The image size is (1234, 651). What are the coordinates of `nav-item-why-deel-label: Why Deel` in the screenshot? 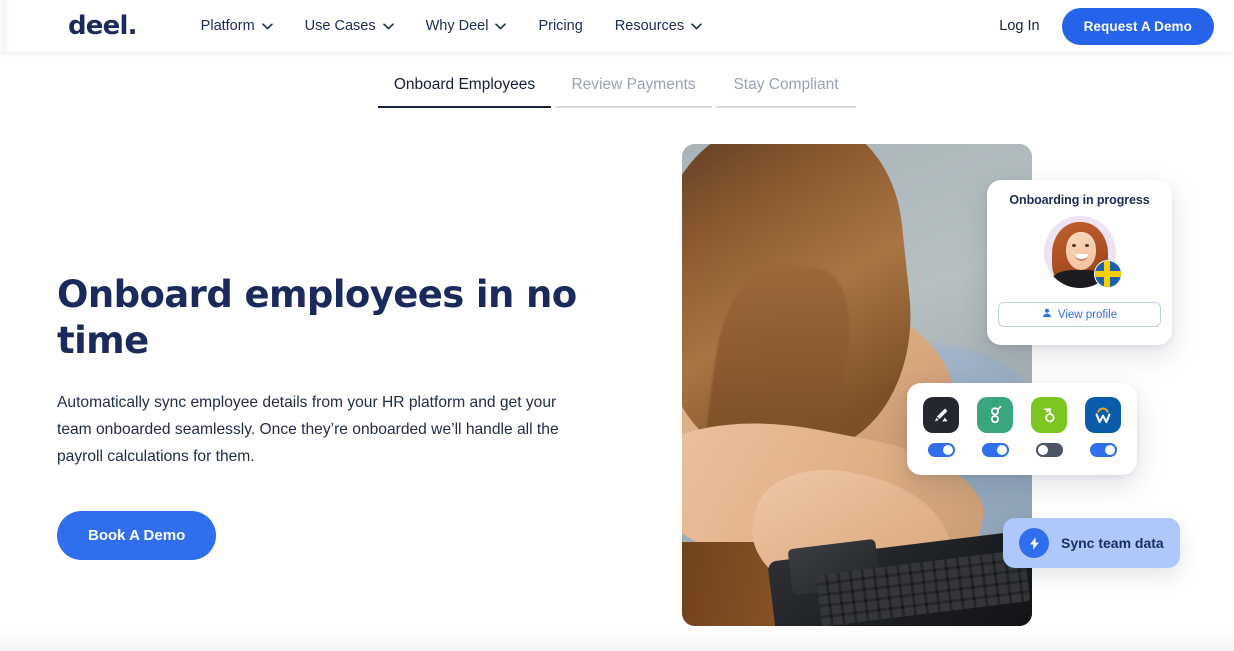 It's located at (457, 26).